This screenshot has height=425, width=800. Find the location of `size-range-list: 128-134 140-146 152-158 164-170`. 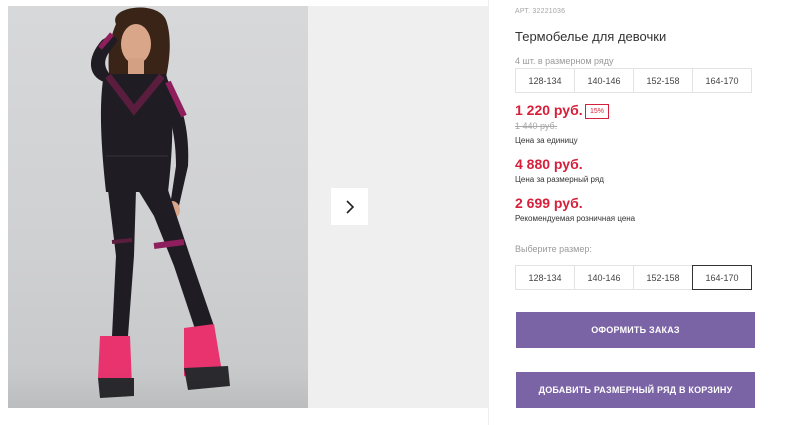

size-range-list: 128-134 140-146 152-158 164-170 is located at coordinates (633, 80).